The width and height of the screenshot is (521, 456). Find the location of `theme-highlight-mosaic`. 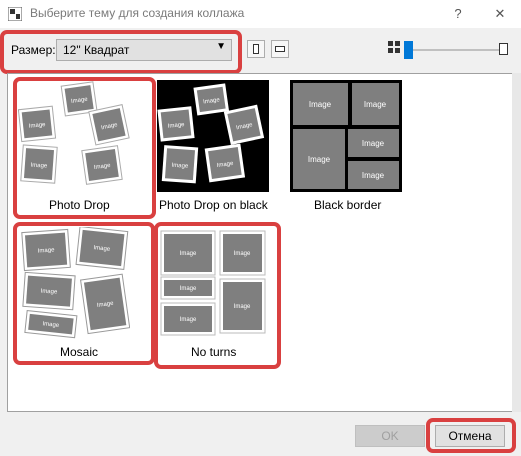

theme-highlight-mosaic is located at coordinates (84, 293).